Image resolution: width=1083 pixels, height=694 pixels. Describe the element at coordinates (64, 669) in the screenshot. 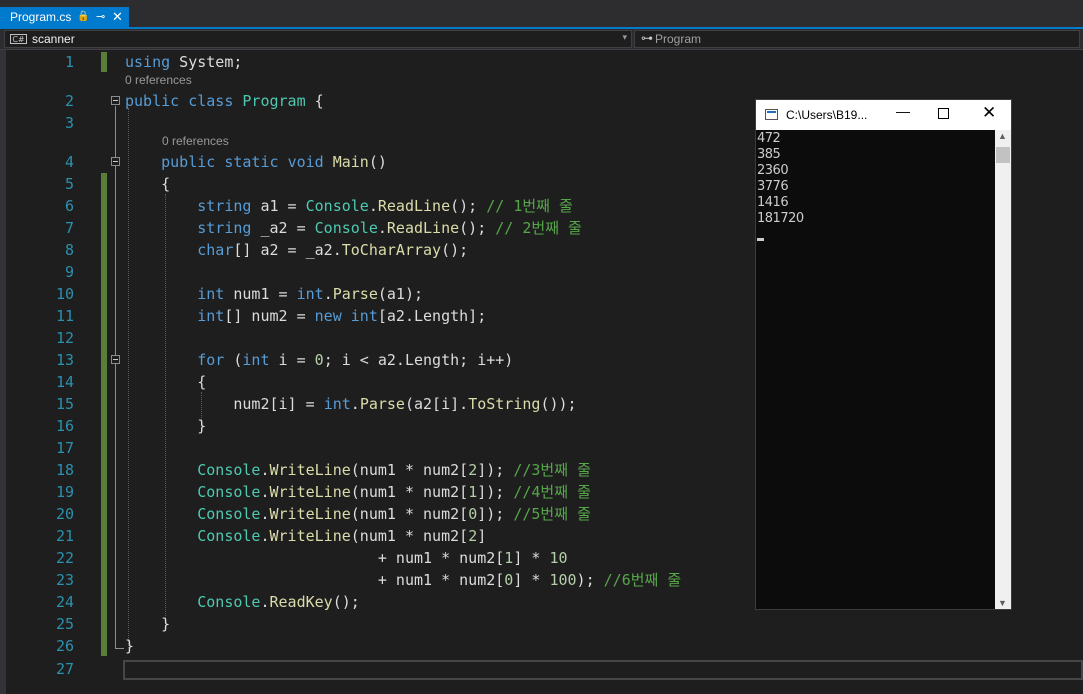

I see `line-number: 27` at that location.